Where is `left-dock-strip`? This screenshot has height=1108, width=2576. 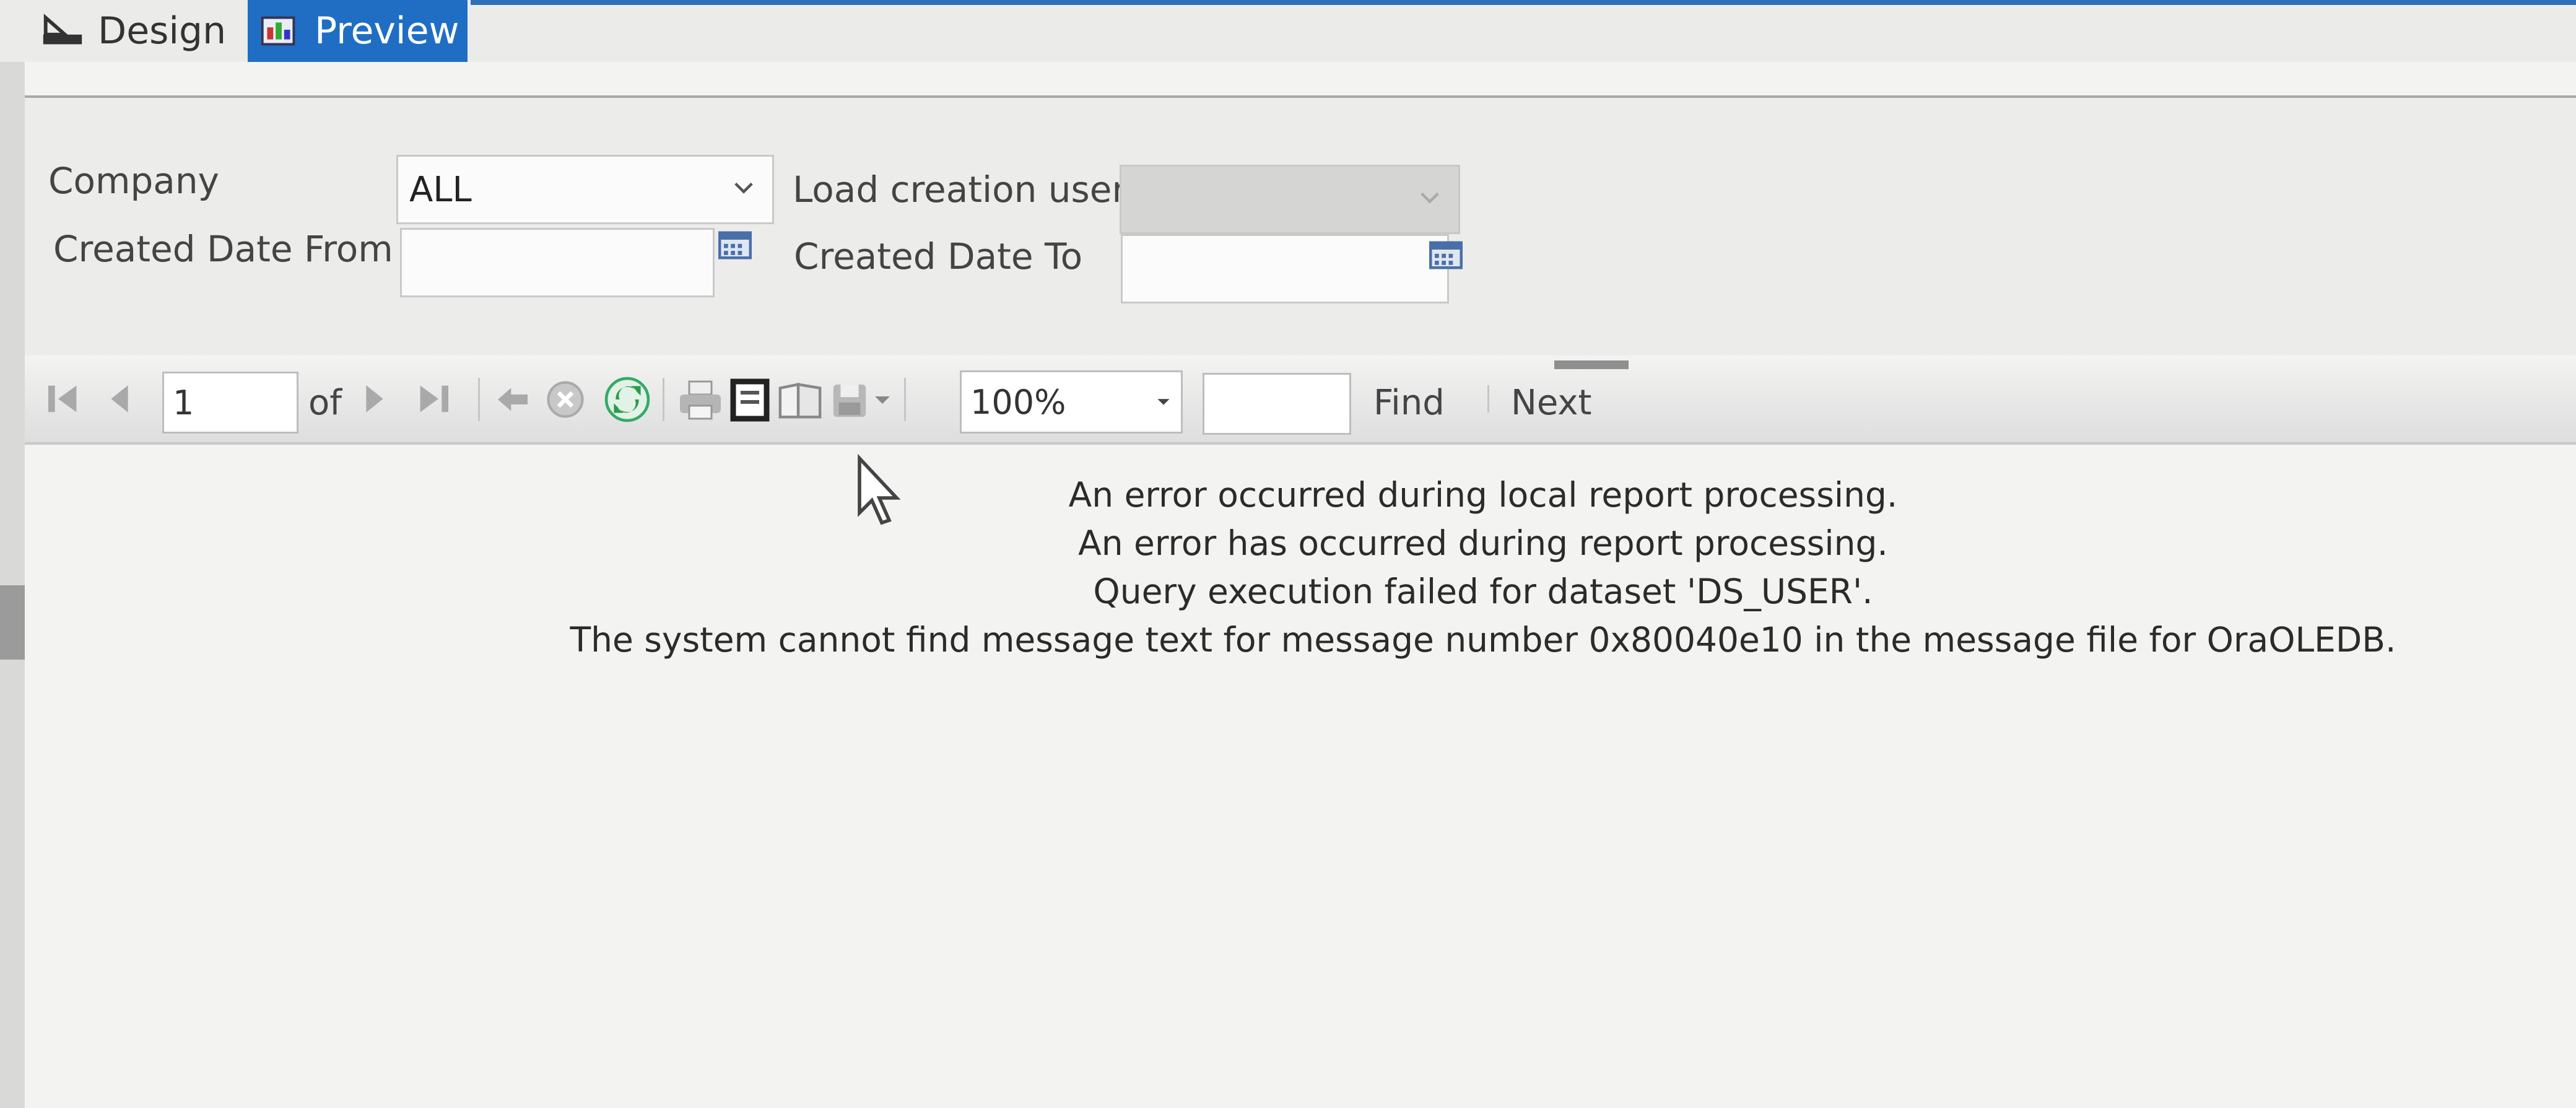 left-dock-strip is located at coordinates (13, 585).